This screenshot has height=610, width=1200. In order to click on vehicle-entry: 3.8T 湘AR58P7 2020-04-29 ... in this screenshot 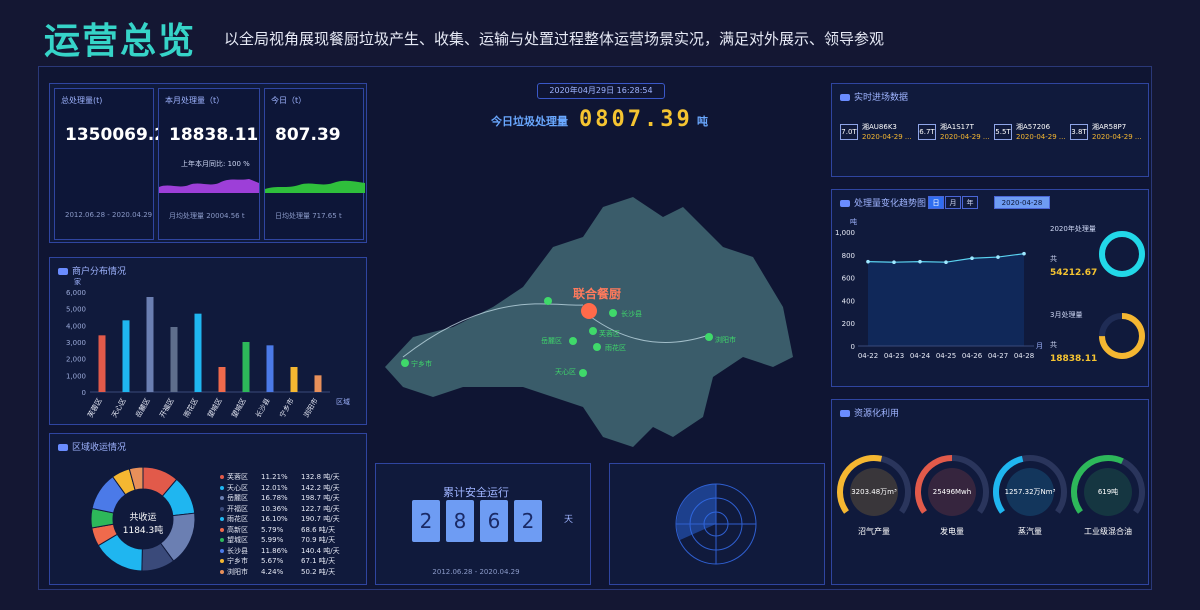, I will do `click(1106, 132)`.